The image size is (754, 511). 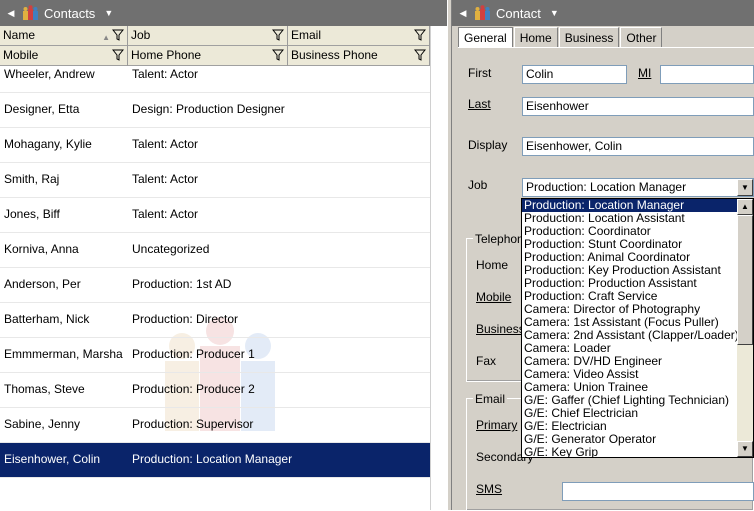 I want to click on sort-ascending-icon: ▲, so click(x=106, y=37).